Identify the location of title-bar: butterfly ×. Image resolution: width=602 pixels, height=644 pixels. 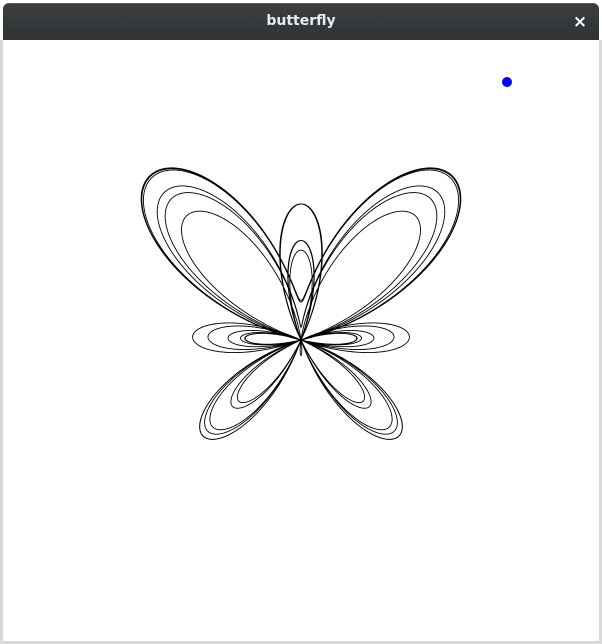
(301, 21).